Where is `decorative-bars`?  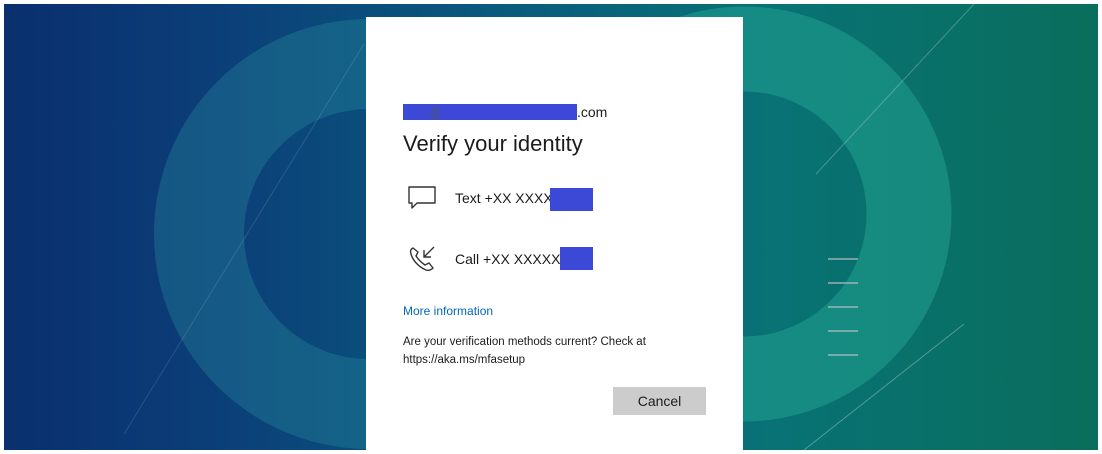 decorative-bars is located at coordinates (843, 318).